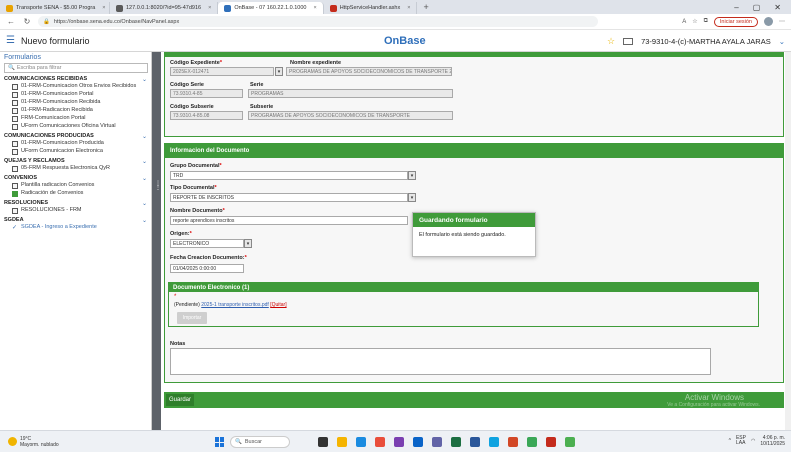 This screenshot has width=791, height=452. I want to click on weather-widget: 19°C Mayorm. nublado, so click(90, 442).